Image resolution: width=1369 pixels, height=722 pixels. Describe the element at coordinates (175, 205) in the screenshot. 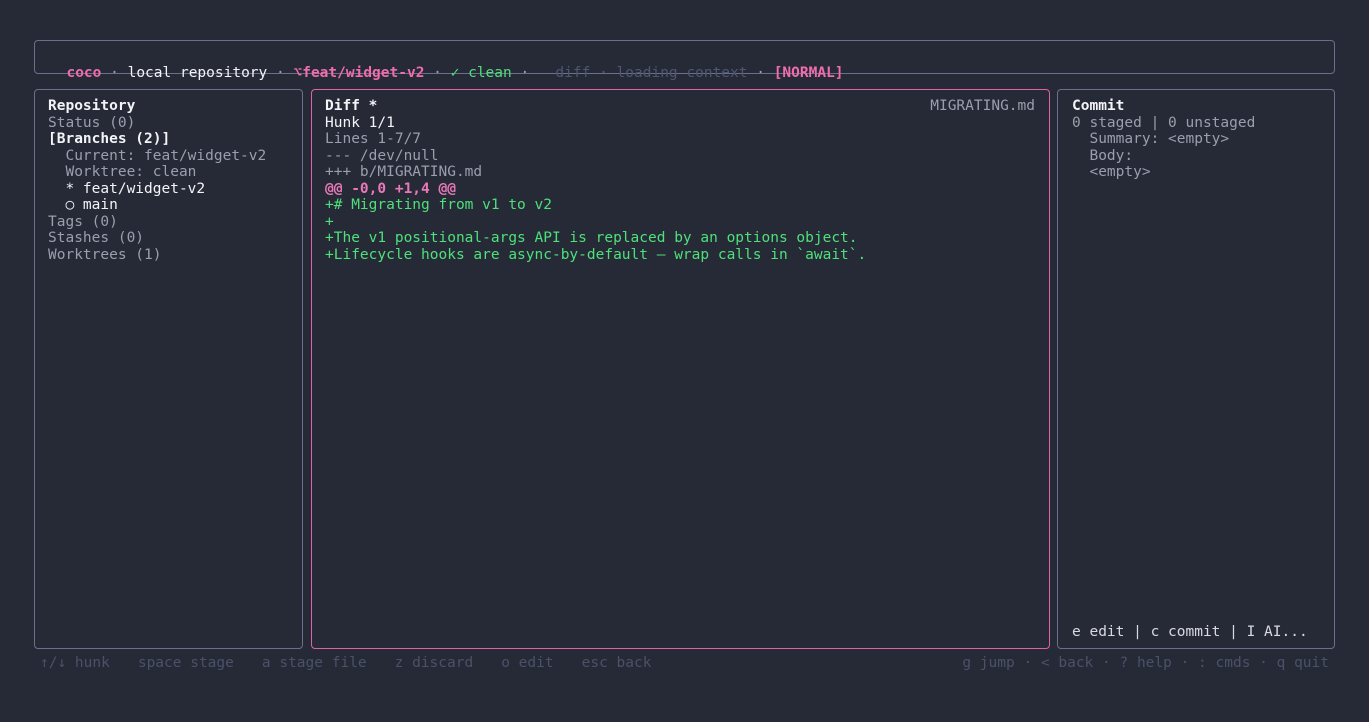

I see `branch-item-main: ○ main` at that location.